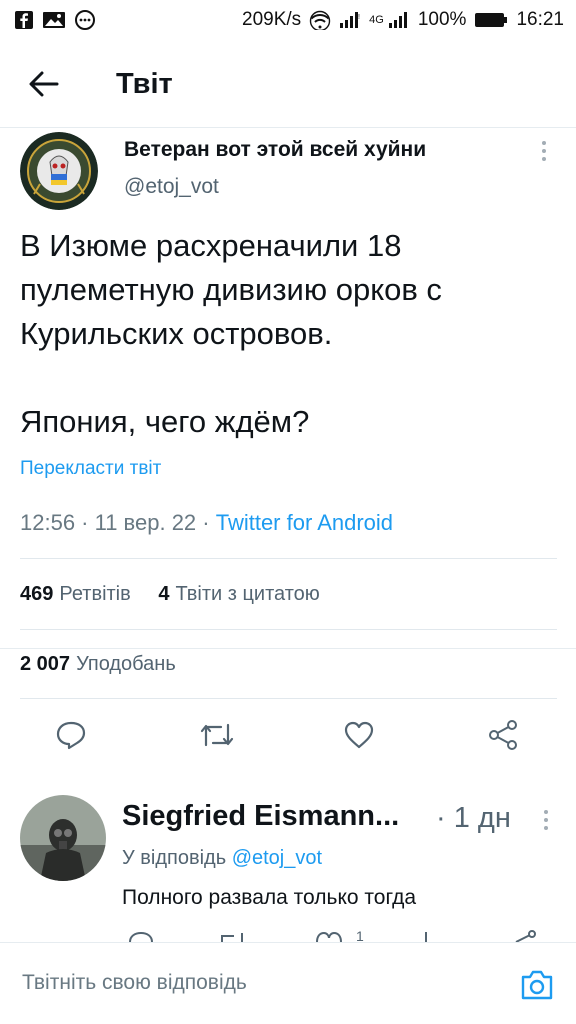  I want to click on reply-compose-bar, so click(288, 983).